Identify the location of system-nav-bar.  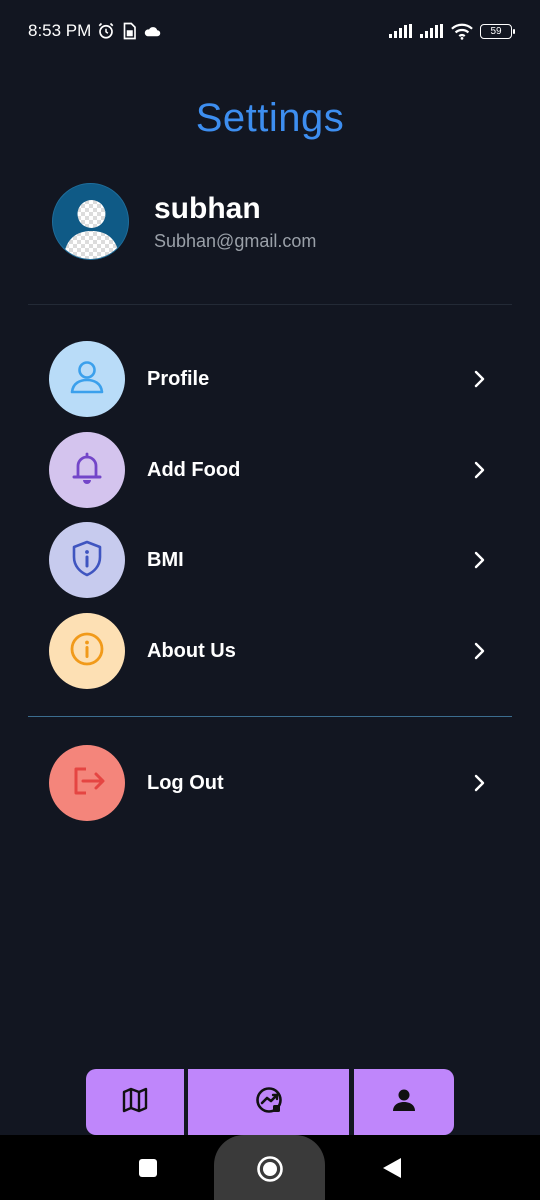
(270, 1167).